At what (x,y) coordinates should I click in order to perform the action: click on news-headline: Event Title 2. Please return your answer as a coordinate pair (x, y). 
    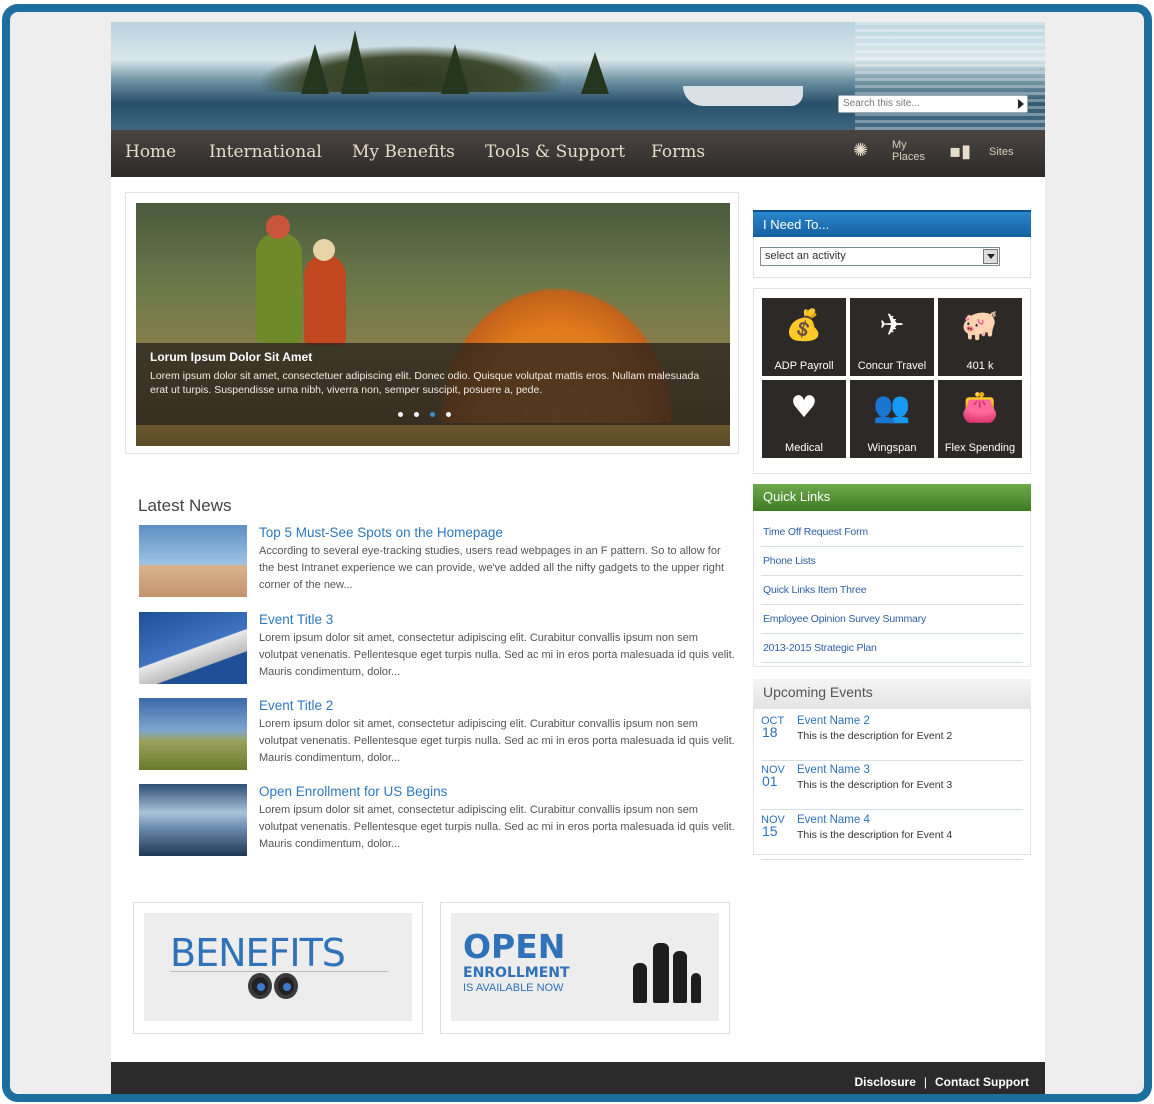
    Looking at the image, I should click on (296, 705).